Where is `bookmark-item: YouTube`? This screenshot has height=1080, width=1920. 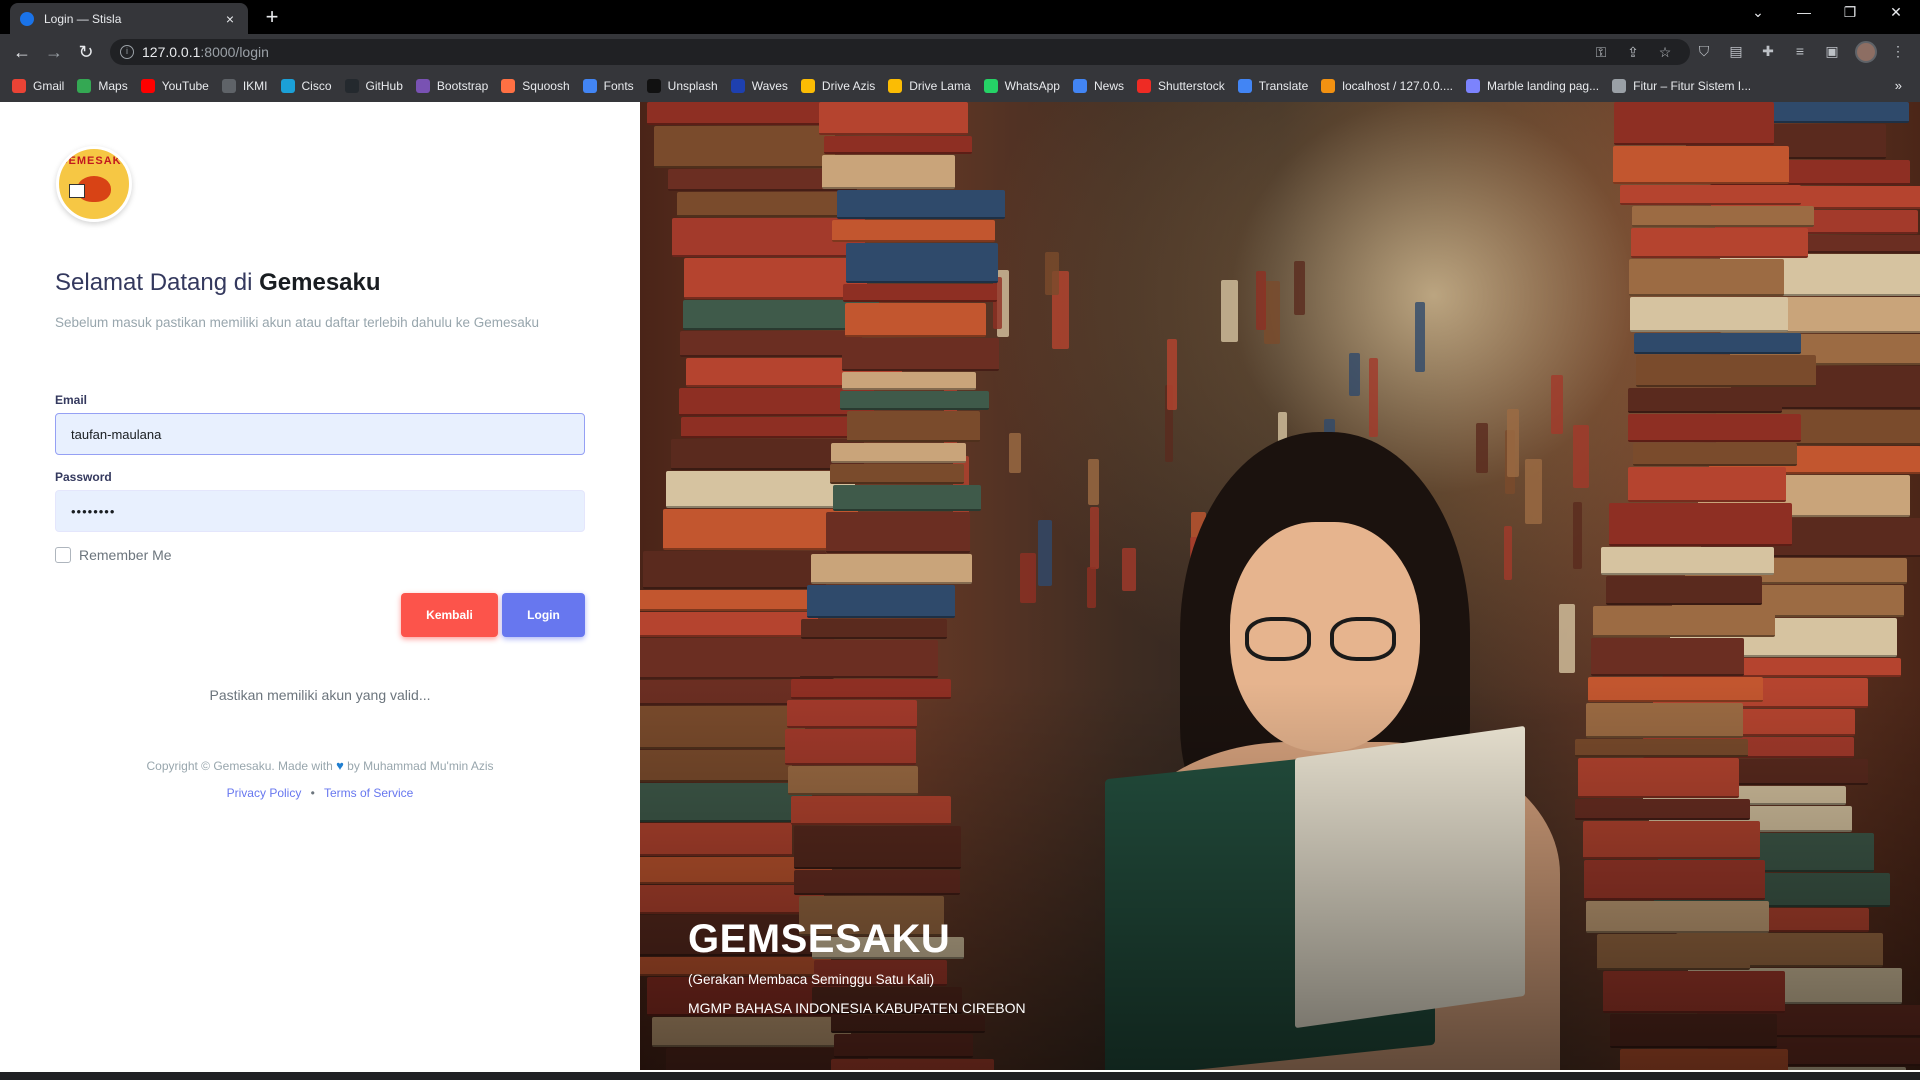
bookmark-item: YouTube is located at coordinates (174, 86).